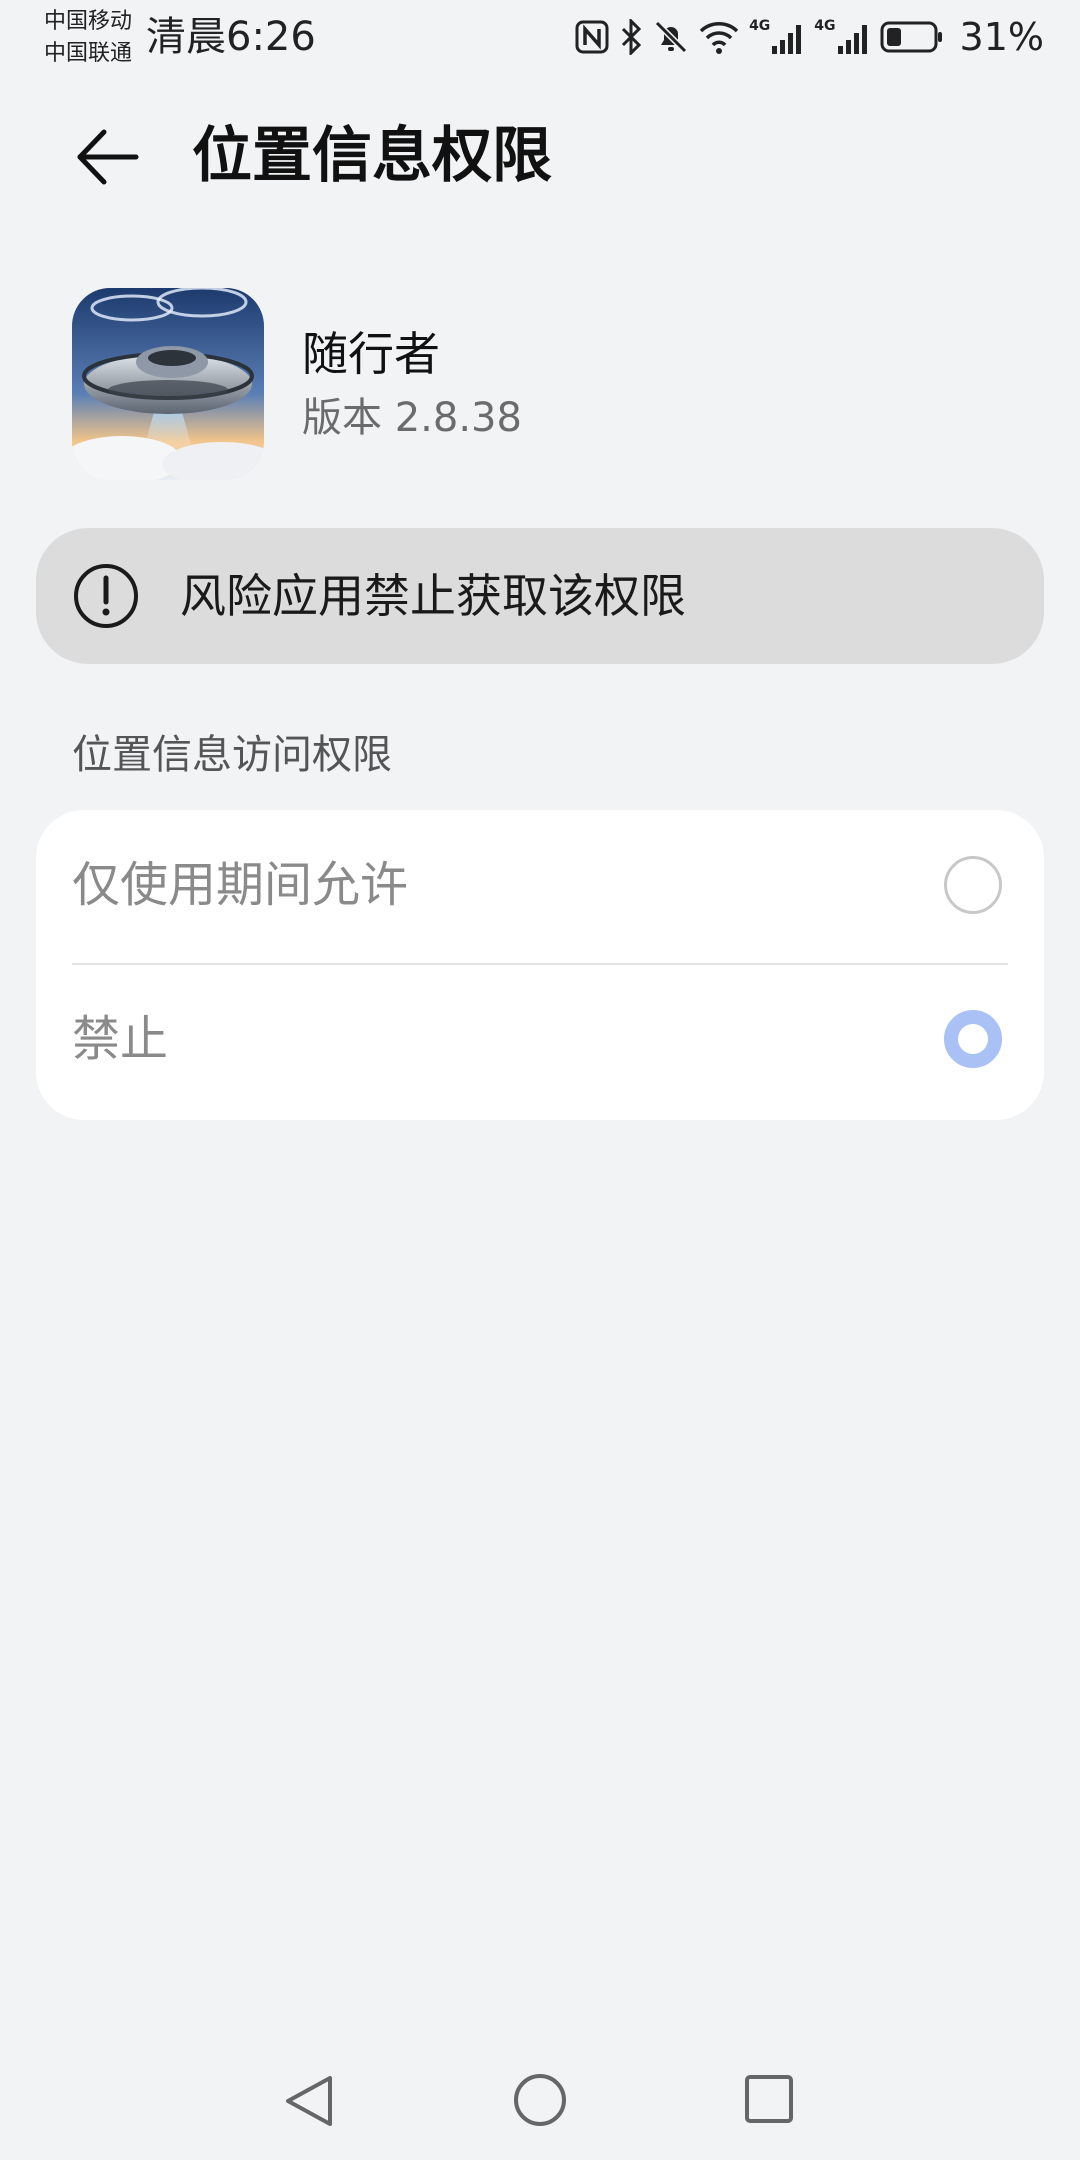 The image size is (1080, 2160). What do you see at coordinates (540, 40) in the screenshot?
I see `status-bar: 中国移动 中国联通 清晨6:26 4G 4G 31%` at bounding box center [540, 40].